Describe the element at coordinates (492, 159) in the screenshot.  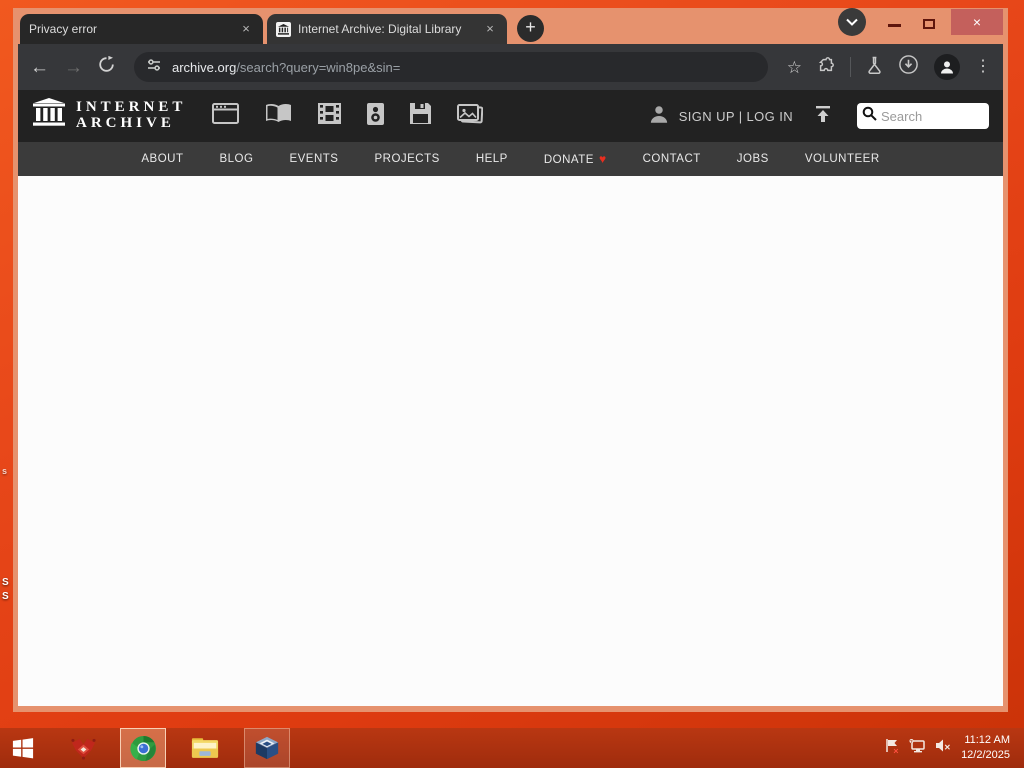
I see `nav-help: HELP` at that location.